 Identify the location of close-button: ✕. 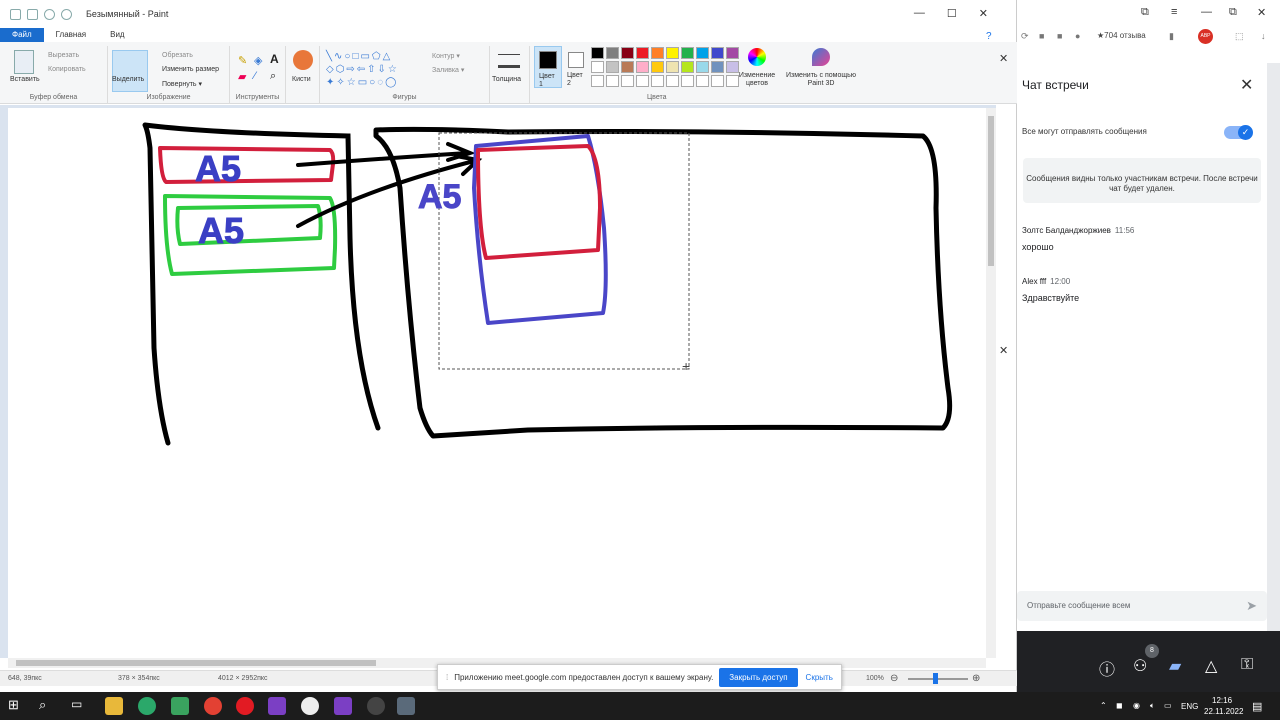
(983, 13).